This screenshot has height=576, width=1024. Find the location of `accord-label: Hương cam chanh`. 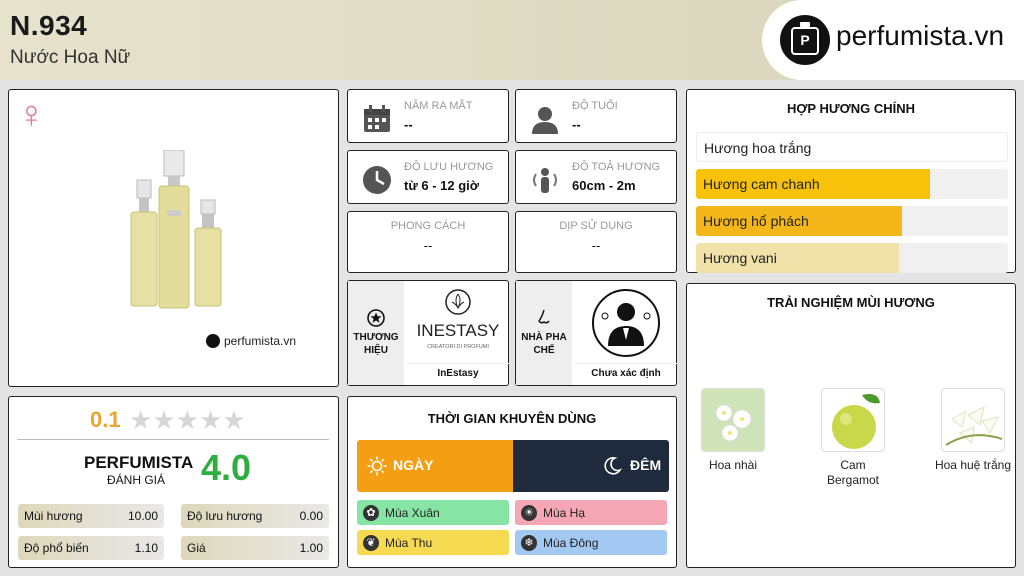

accord-label: Hương cam chanh is located at coordinates (761, 184).